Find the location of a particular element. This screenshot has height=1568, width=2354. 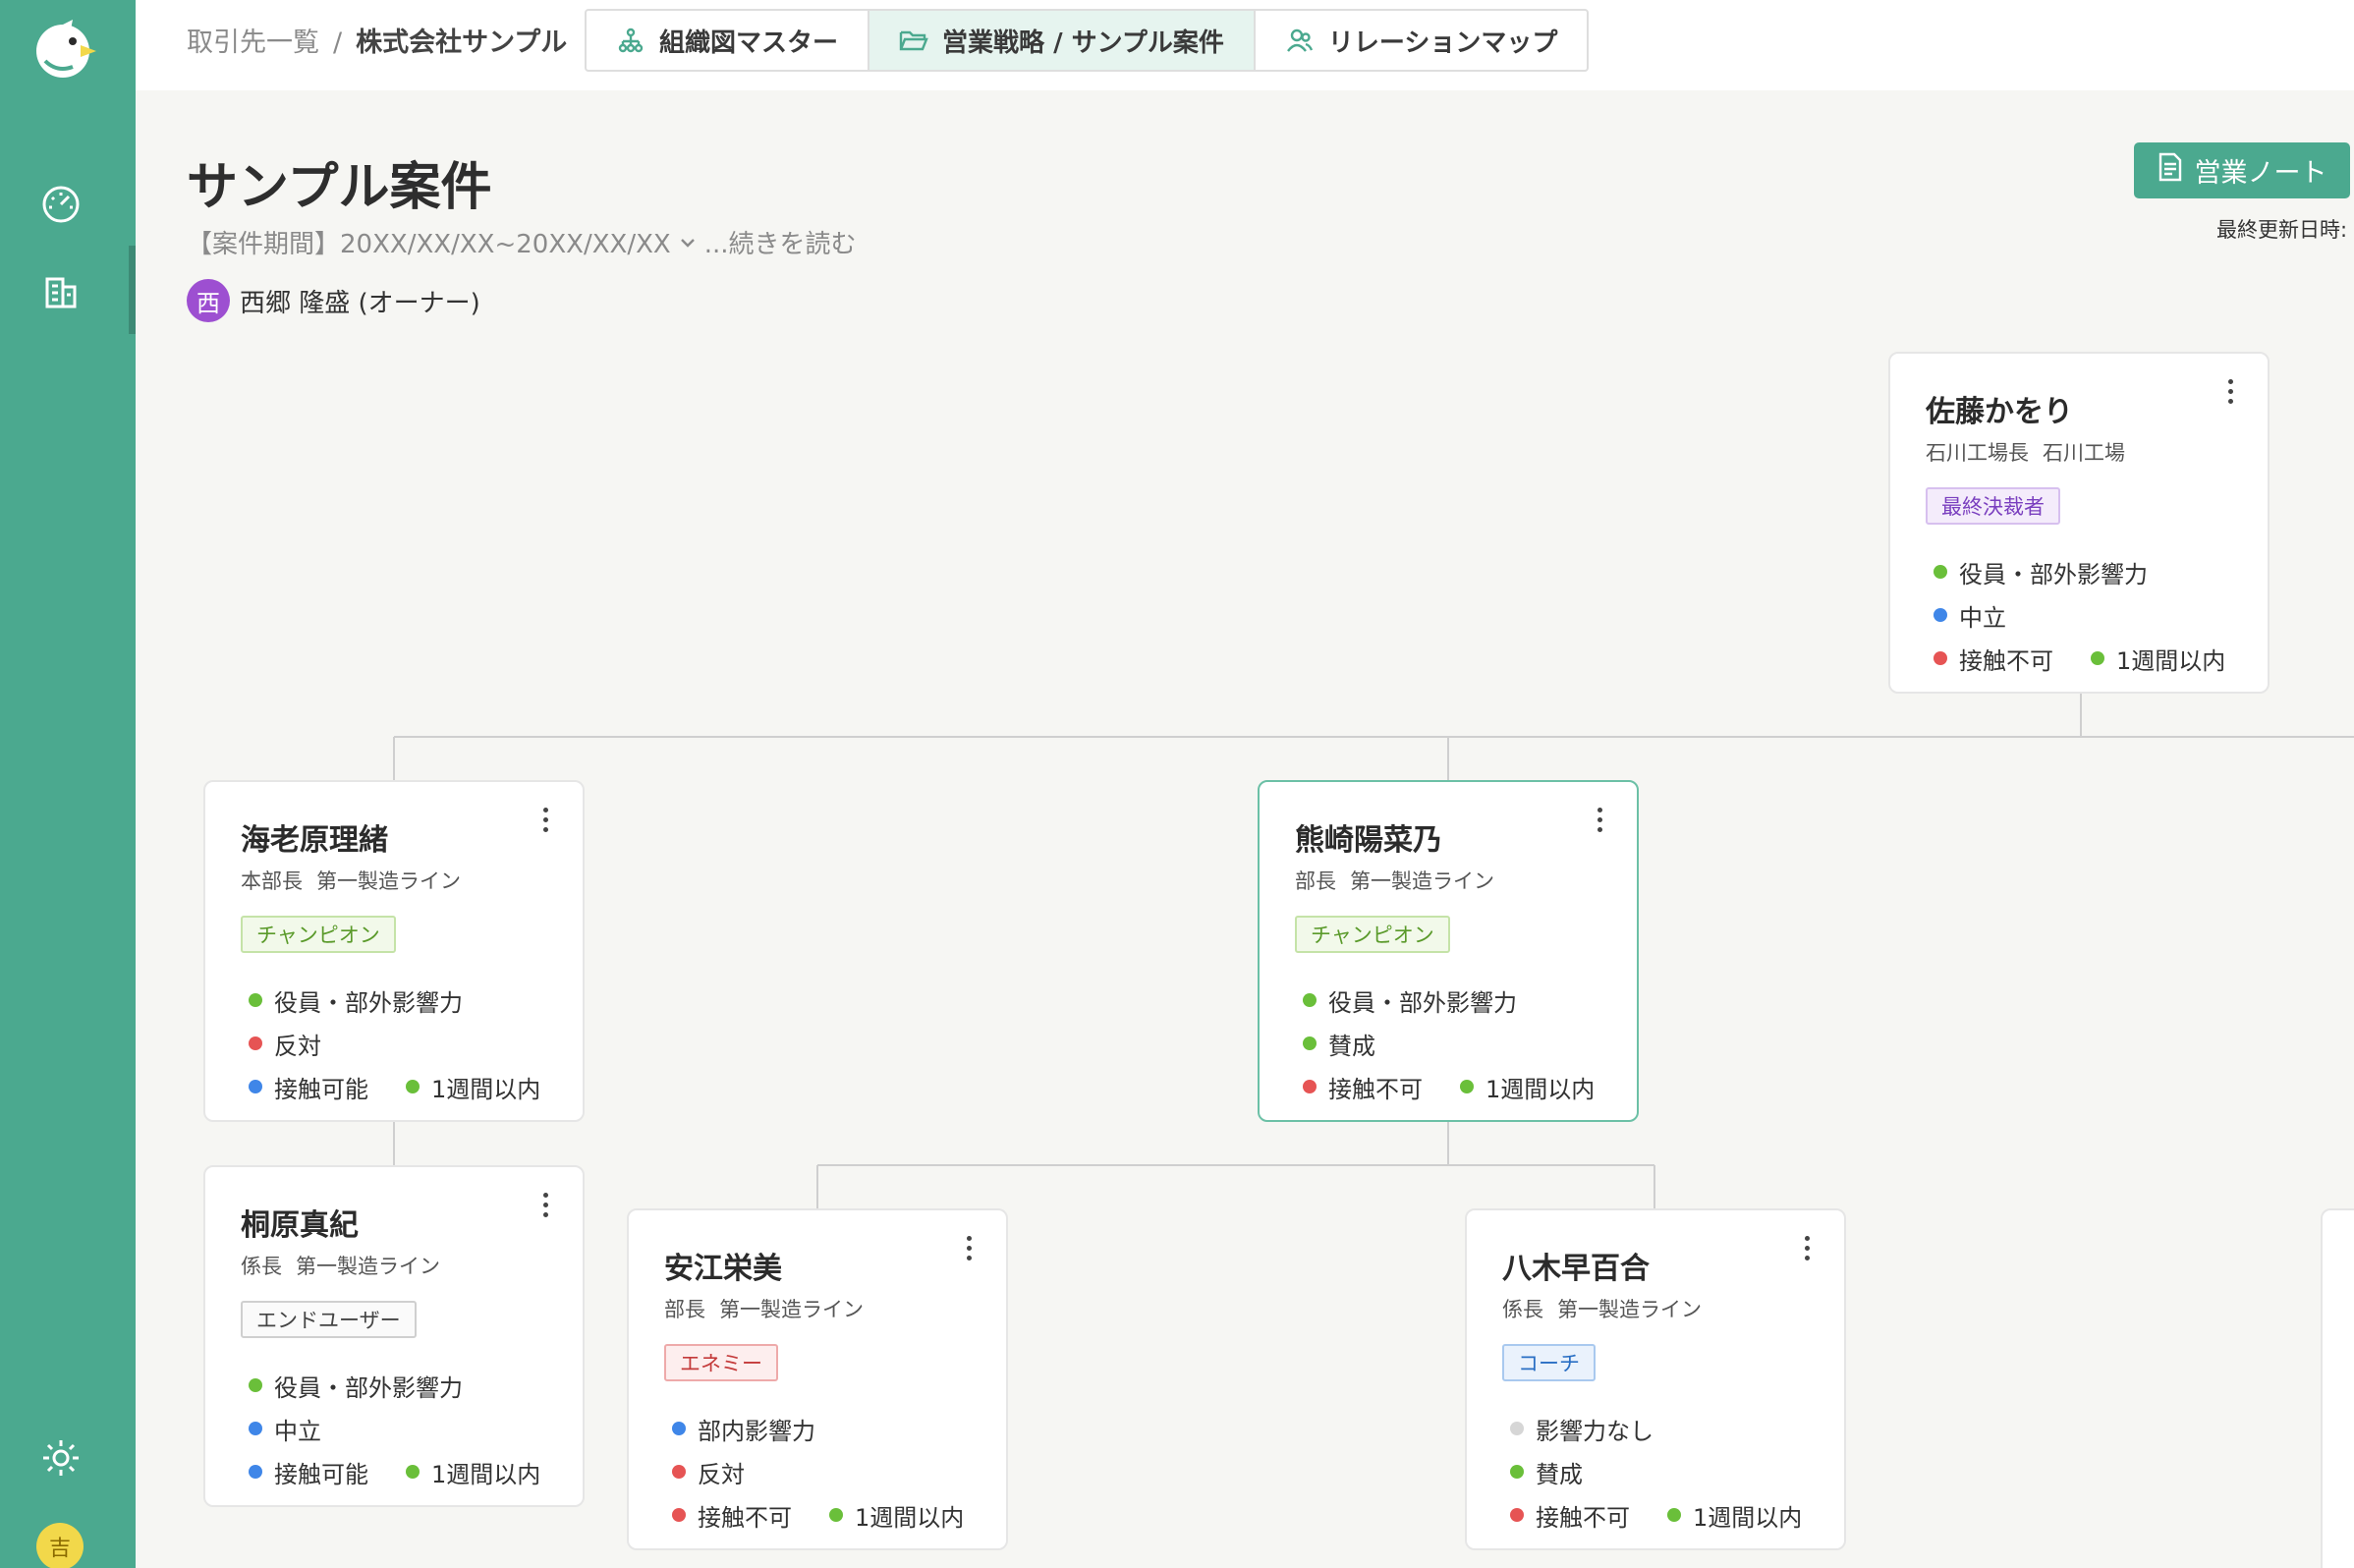

person-attributes: 役員・部外影響力 賛成 接触不可 1週間以内 is located at coordinates (1448, 1043).